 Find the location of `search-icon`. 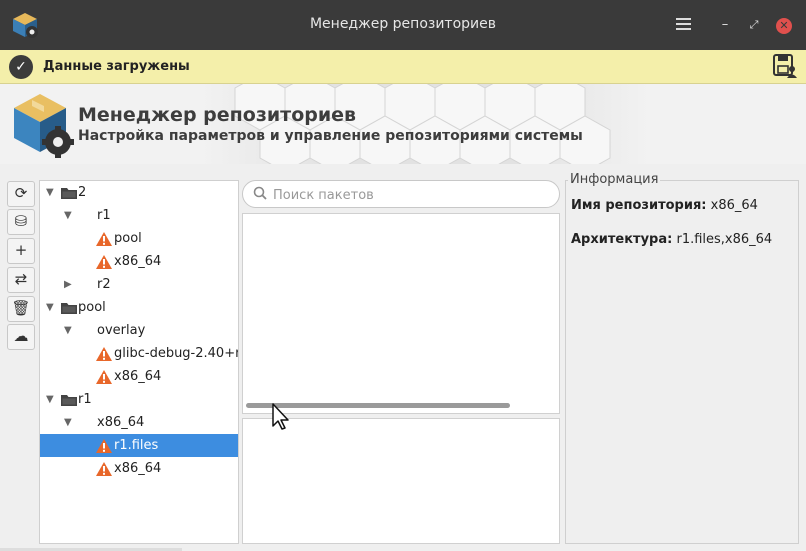

search-icon is located at coordinates (260, 193).